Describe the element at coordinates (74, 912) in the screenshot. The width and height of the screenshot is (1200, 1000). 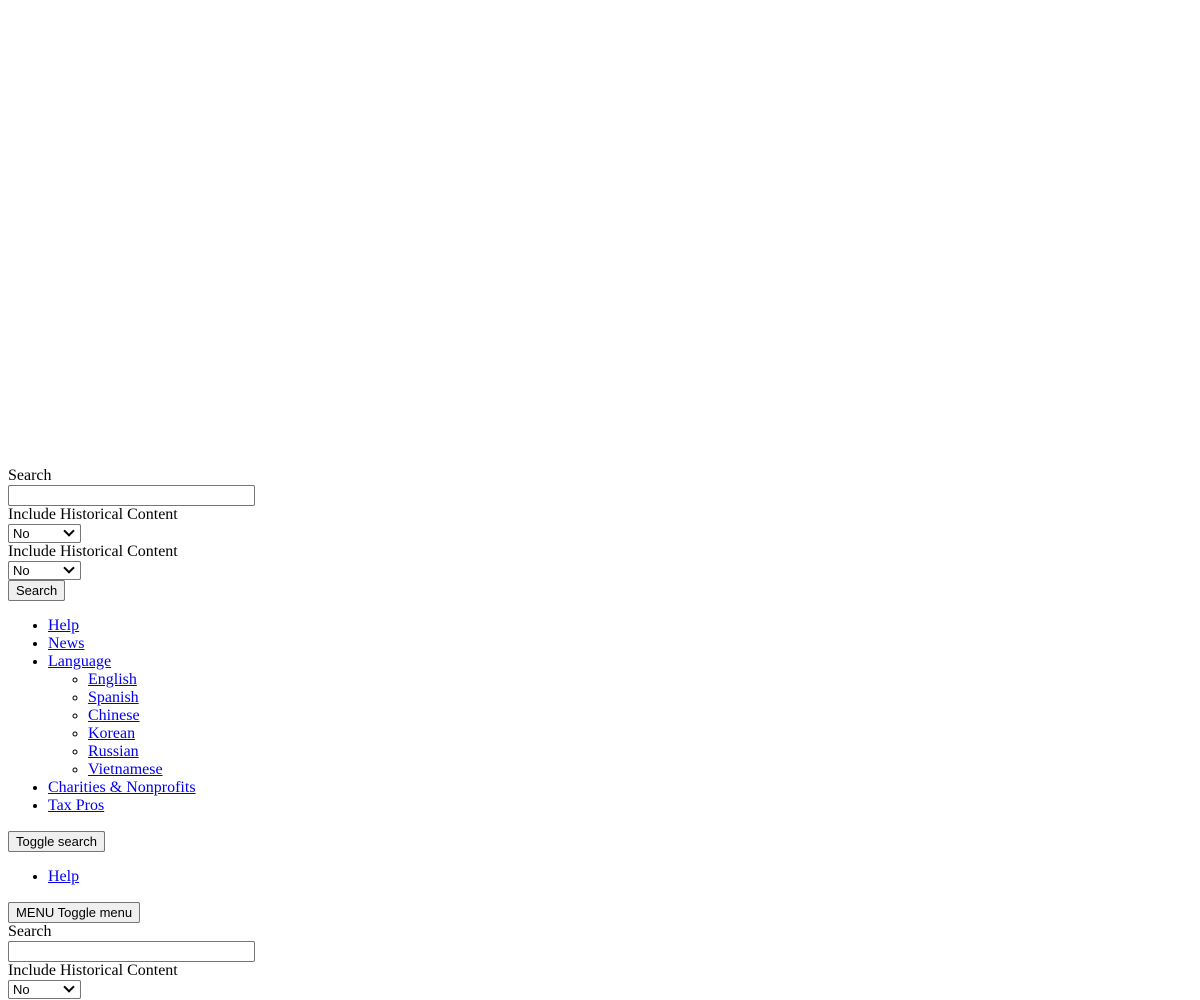
I see `toggle-menu-button: MENU Toggle menu` at that location.